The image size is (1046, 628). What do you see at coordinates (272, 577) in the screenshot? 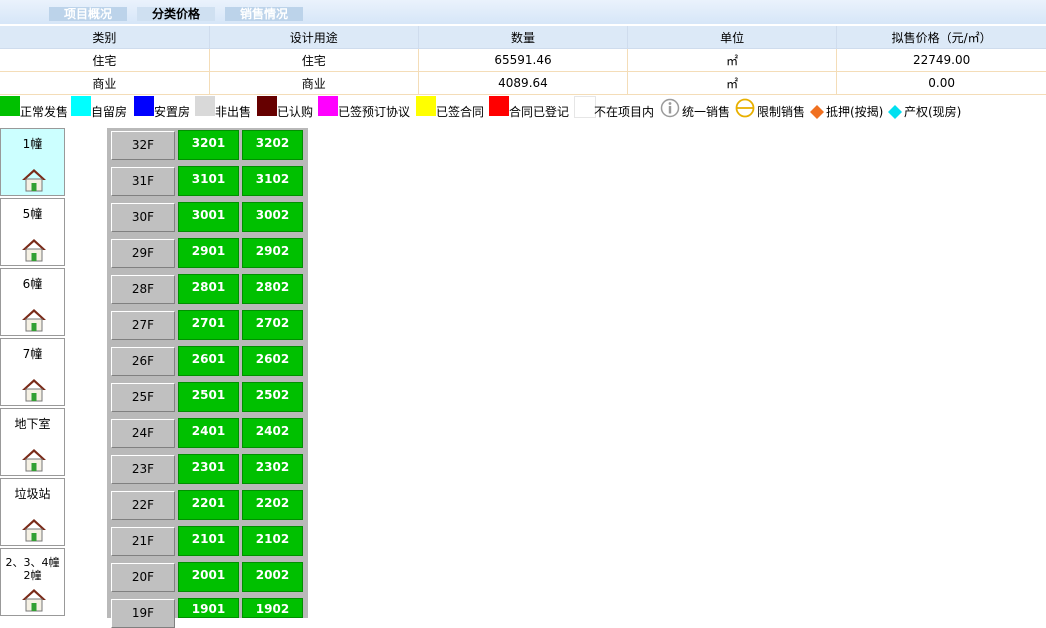
I see `unit-cell: 2002` at bounding box center [272, 577].